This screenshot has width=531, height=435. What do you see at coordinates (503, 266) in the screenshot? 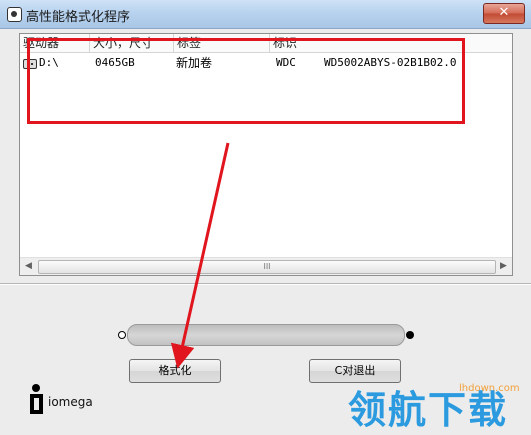
I see `scroll-right-icon: ▶` at bounding box center [503, 266].